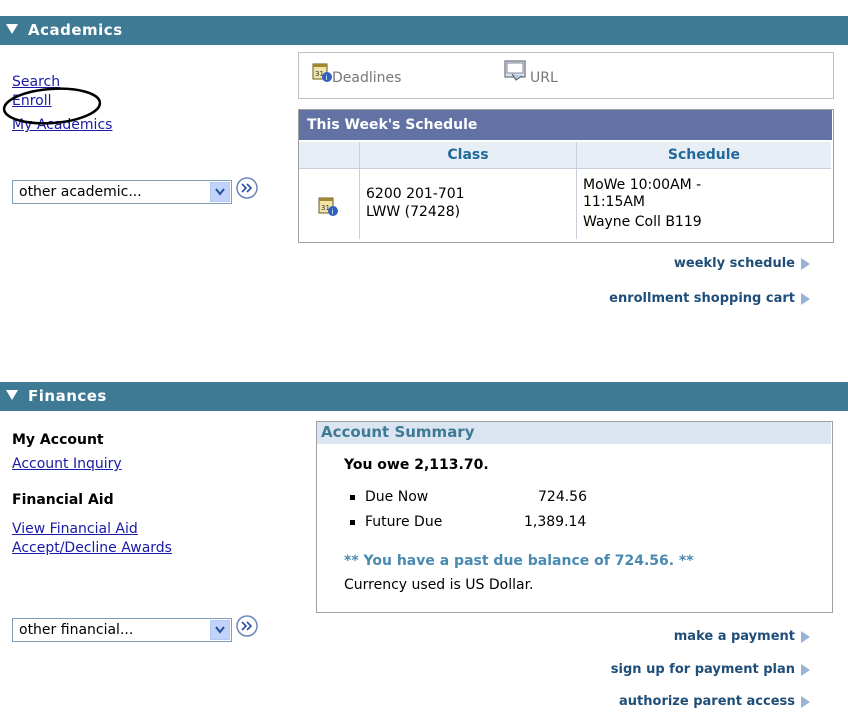 The width and height of the screenshot is (848, 713). Describe the element at coordinates (439, 585) in the screenshot. I see `currency-note: Currency used is US Dollar.` at that location.